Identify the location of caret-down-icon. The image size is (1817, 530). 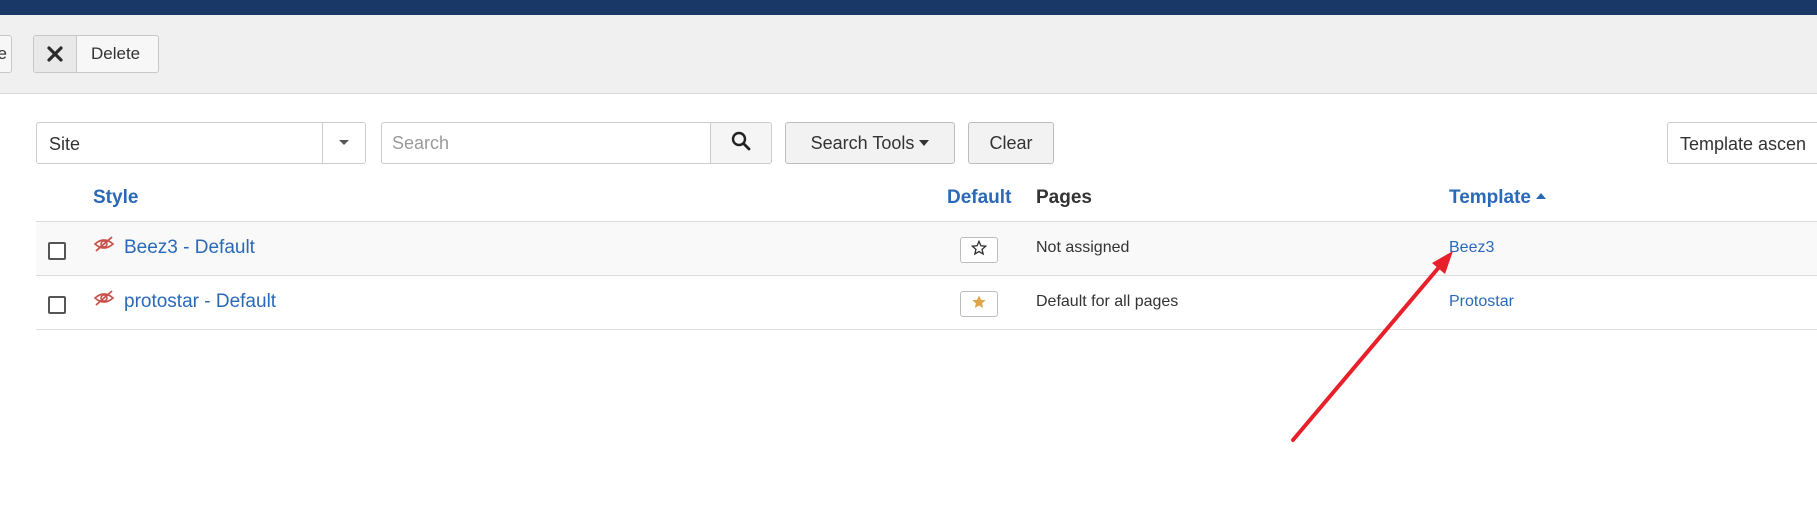
(924, 143).